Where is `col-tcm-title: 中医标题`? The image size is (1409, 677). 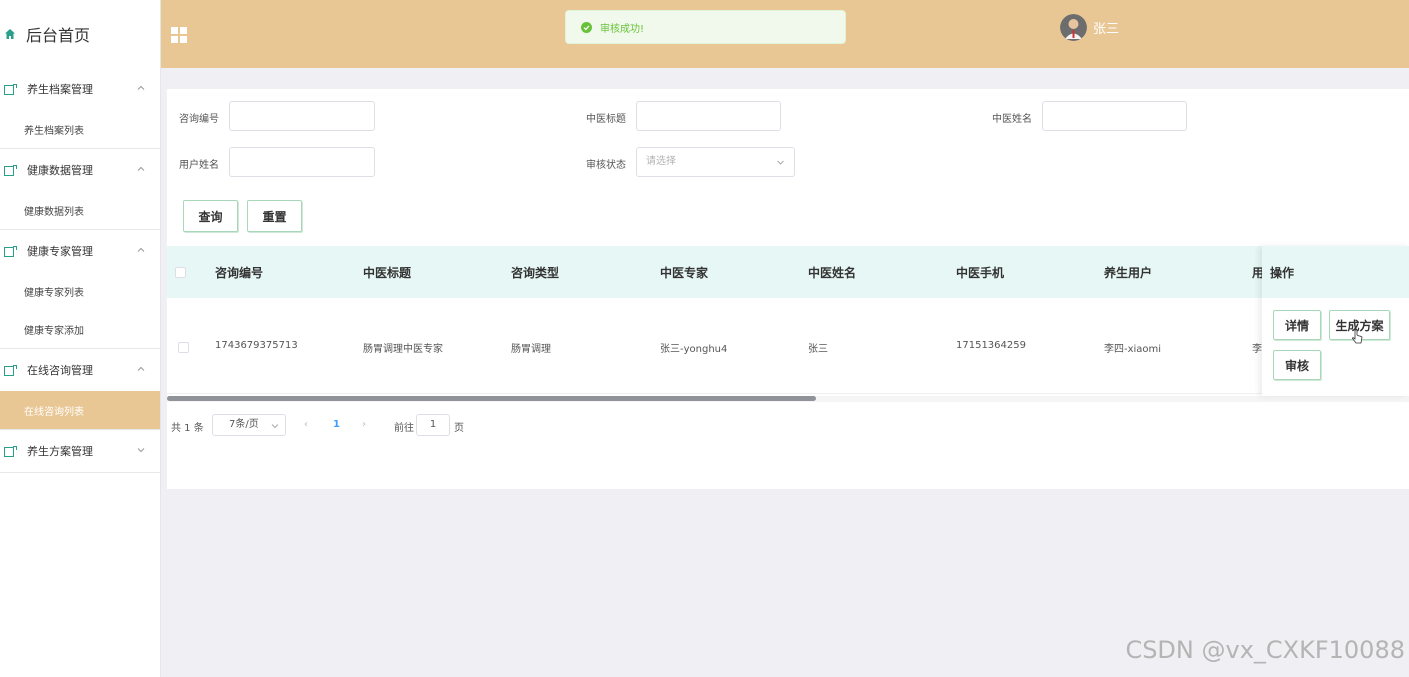
col-tcm-title: 中医标题 is located at coordinates (387, 272).